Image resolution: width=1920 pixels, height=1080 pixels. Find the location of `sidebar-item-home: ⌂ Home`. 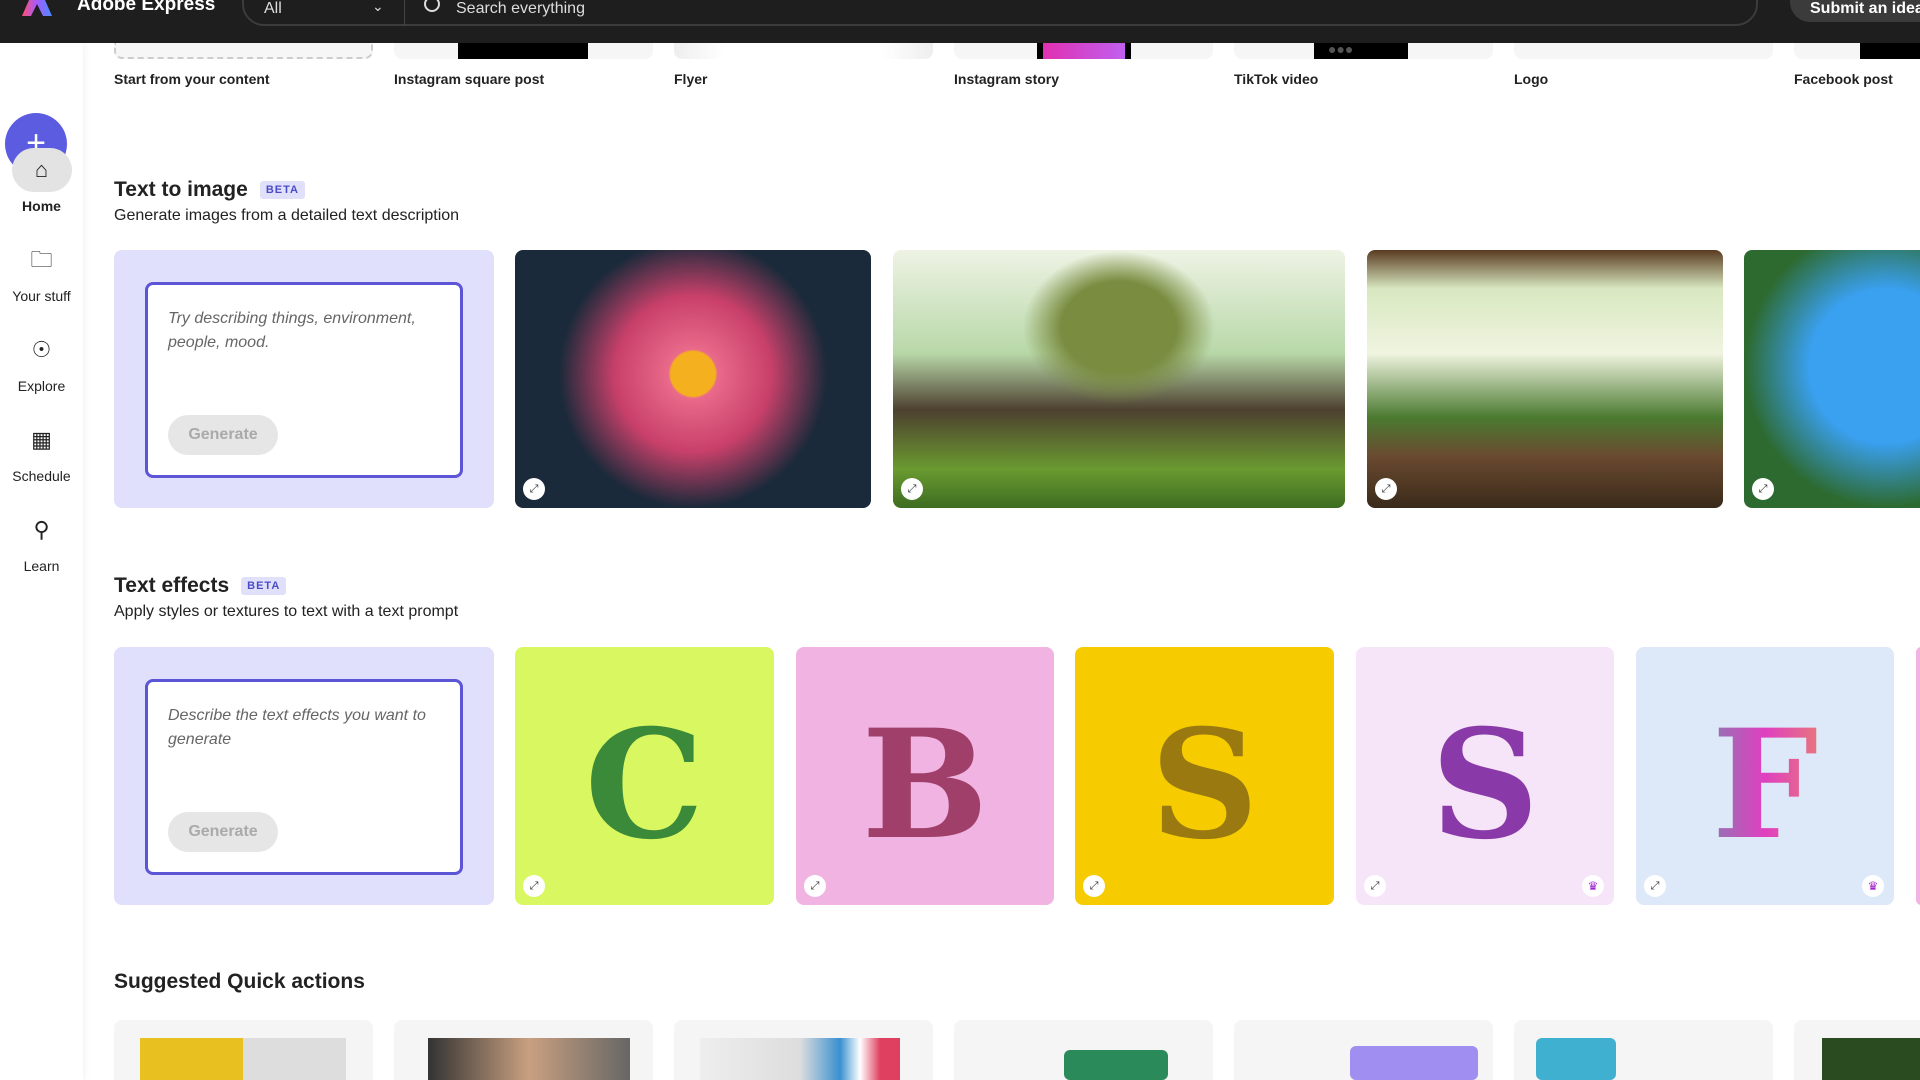

sidebar-item-home: ⌂ Home is located at coordinates (41, 181).